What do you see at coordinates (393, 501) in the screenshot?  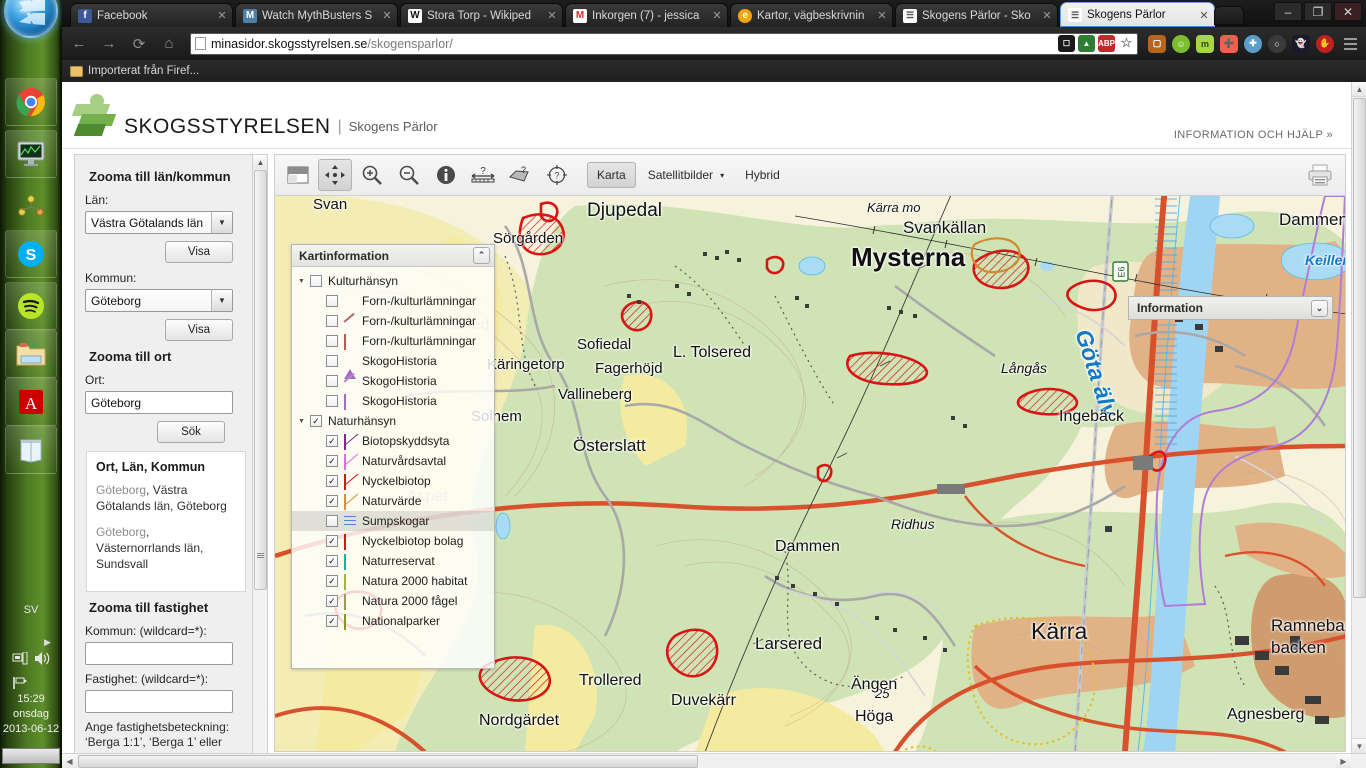 I see `layer-row: ✓ Naturvärde` at bounding box center [393, 501].